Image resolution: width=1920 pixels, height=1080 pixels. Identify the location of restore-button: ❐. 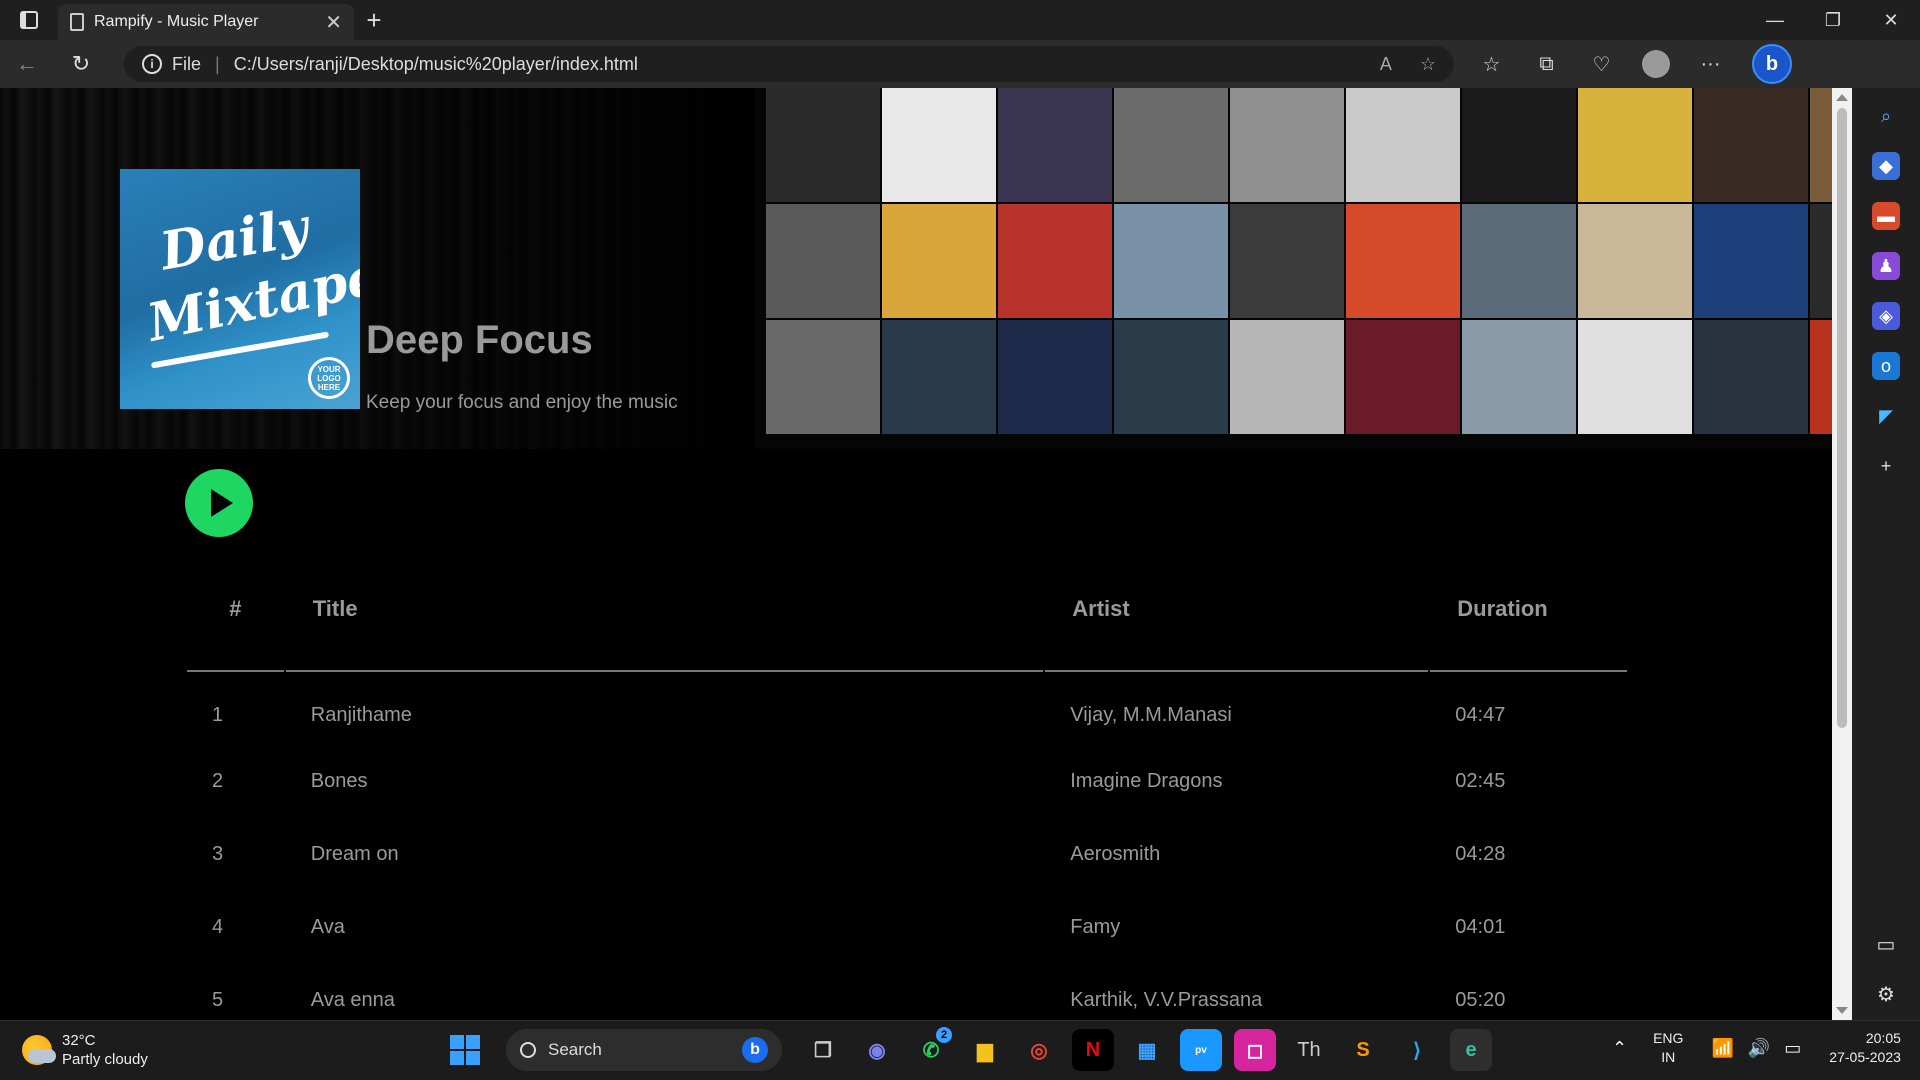
(1833, 20).